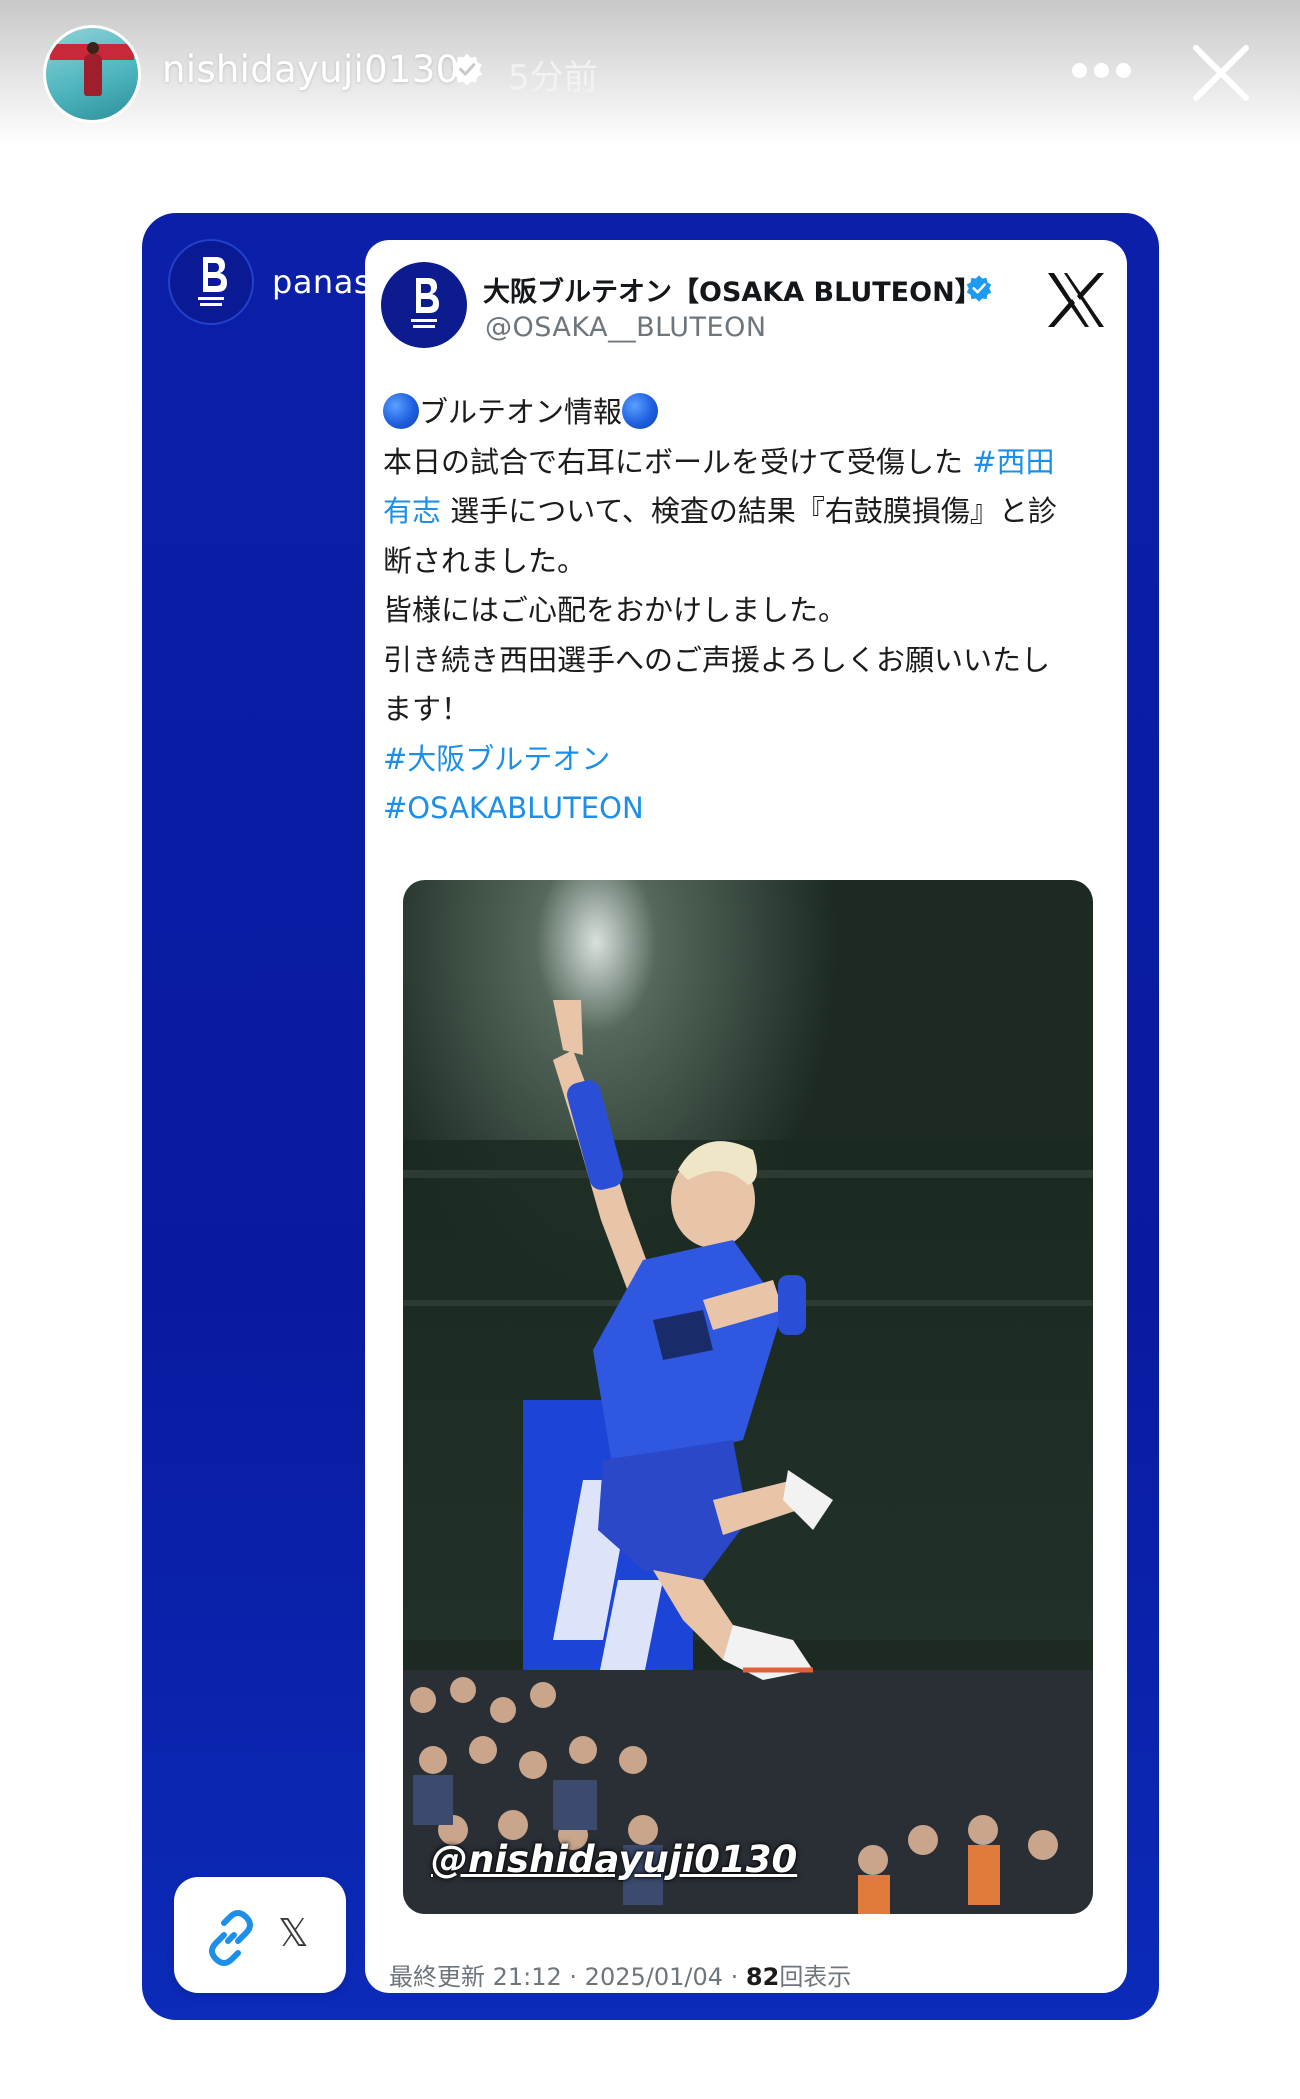  Describe the element at coordinates (567, 1977) in the screenshot. I see `tweet-timestamp: 最終更新 21:12 · 2025/01/04 ·` at that location.